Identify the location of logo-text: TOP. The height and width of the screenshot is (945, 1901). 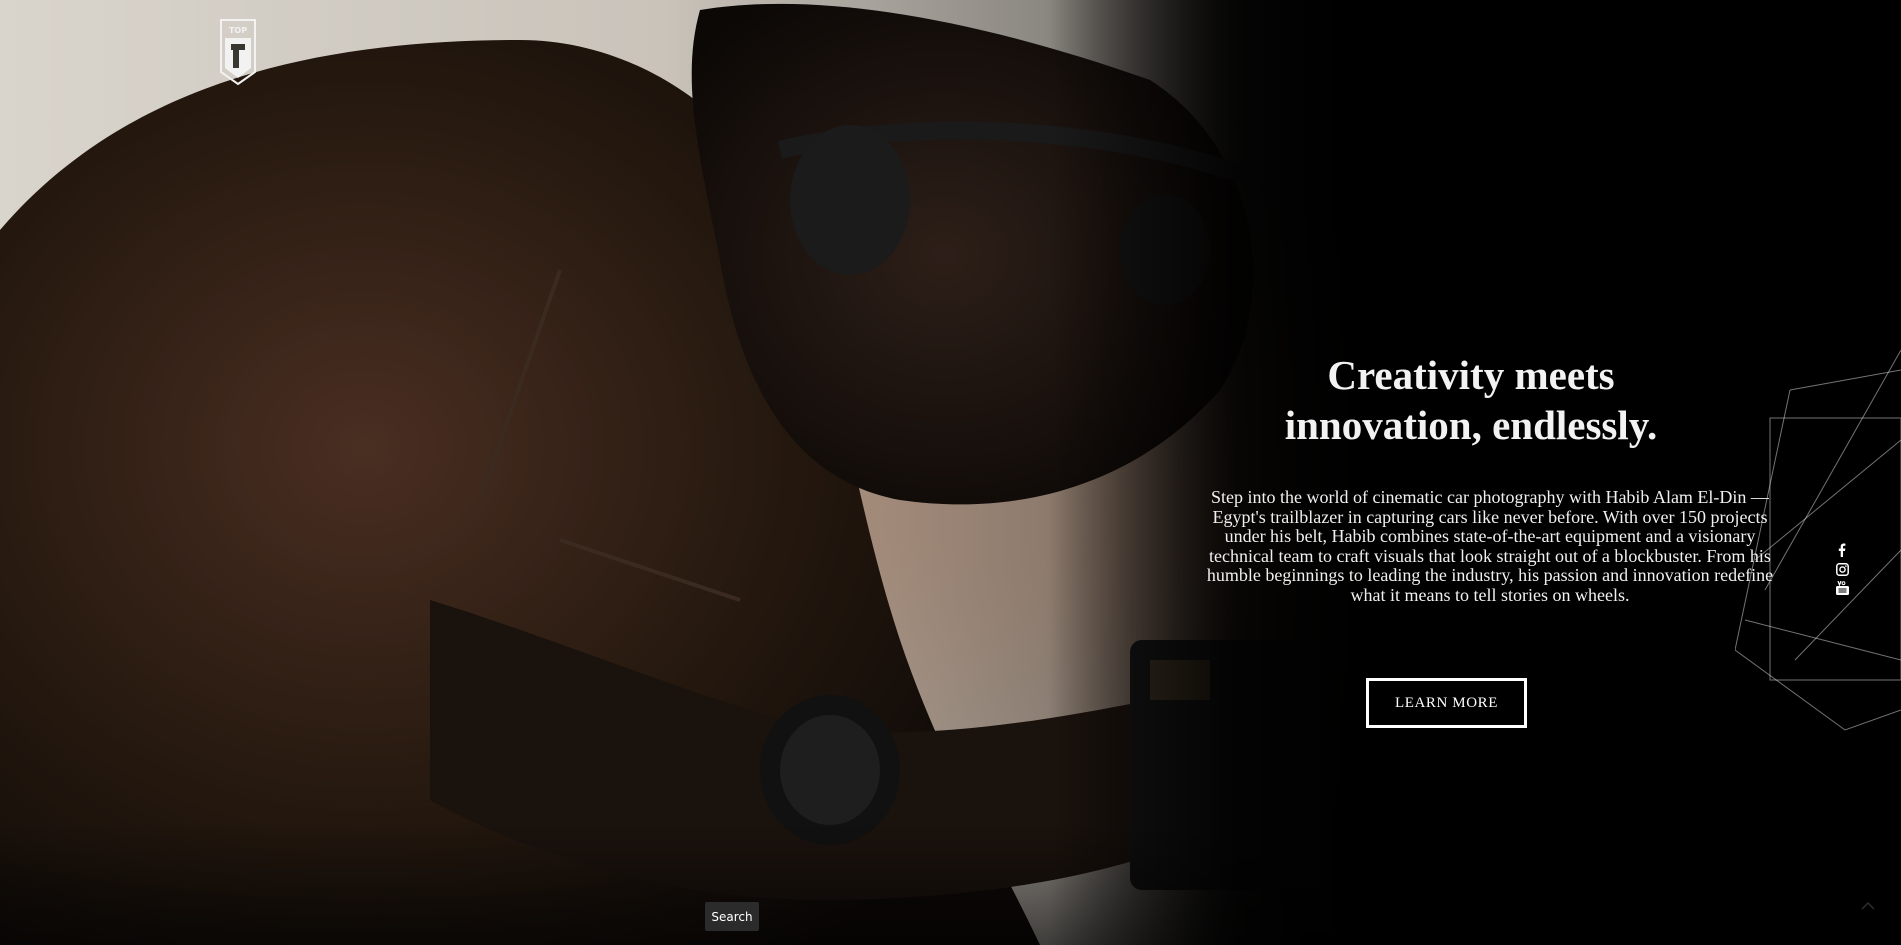
(238, 30).